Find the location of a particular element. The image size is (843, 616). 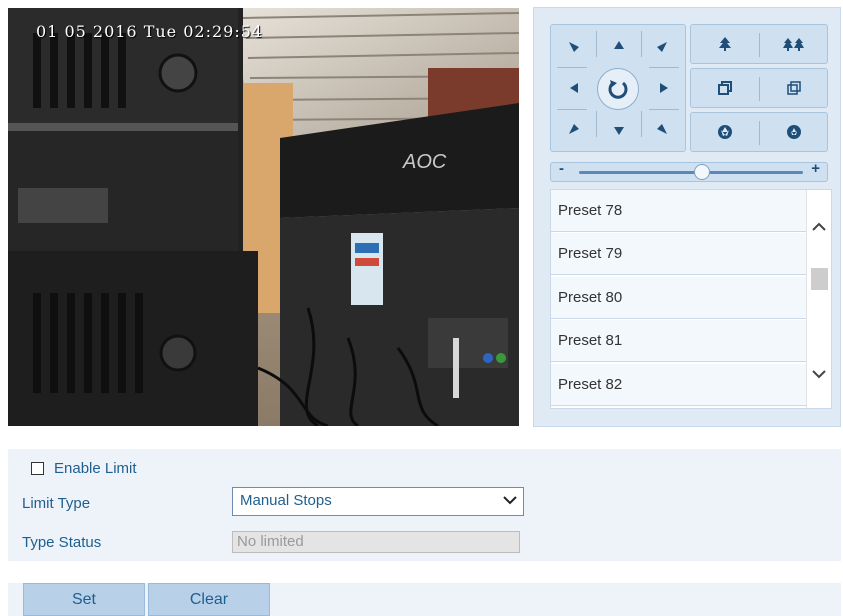

arrow-up-right-icon is located at coordinates (662, 47).